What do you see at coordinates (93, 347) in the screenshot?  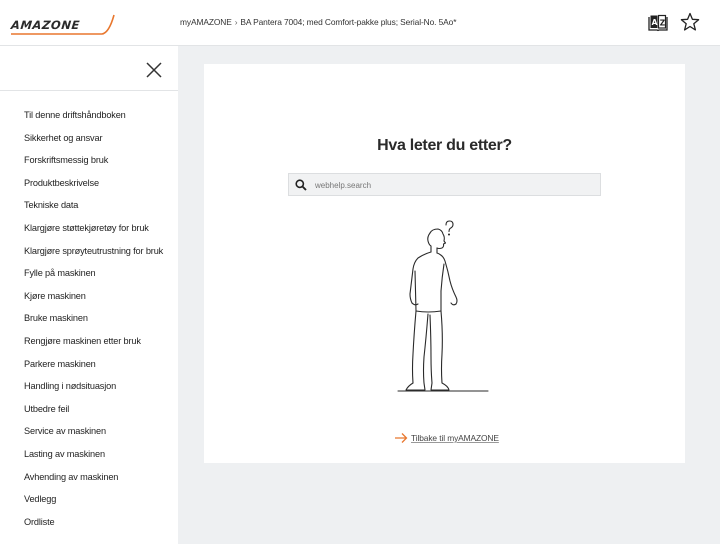 I see `sidebar-item: Rengjøre maskinen etter bruk` at bounding box center [93, 347].